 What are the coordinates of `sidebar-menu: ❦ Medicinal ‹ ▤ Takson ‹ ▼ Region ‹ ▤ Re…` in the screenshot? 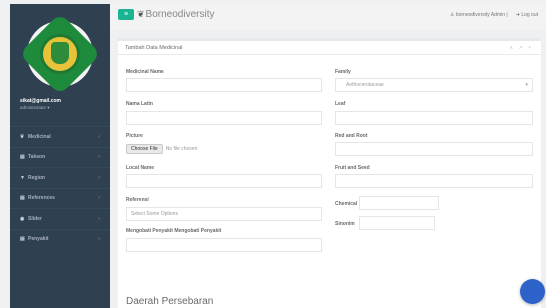 It's located at (60, 187).